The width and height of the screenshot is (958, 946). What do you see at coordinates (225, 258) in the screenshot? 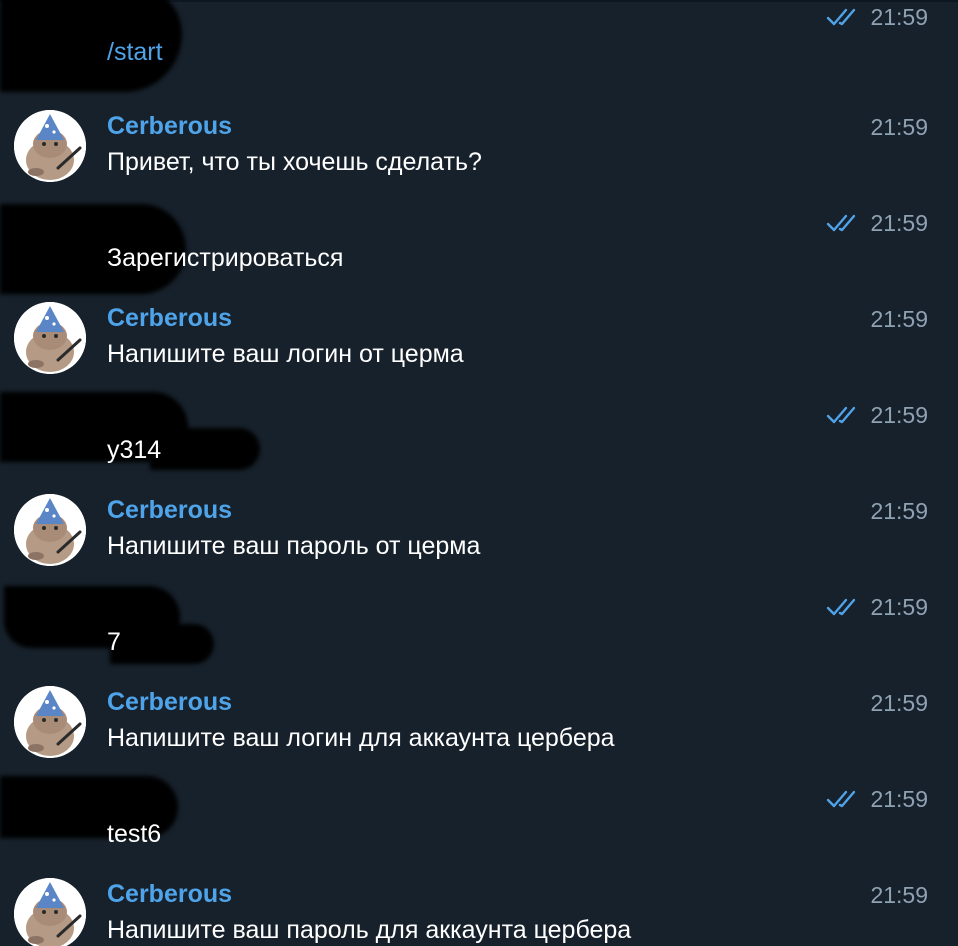
I see `message-text: Зарегистрироваться` at bounding box center [225, 258].